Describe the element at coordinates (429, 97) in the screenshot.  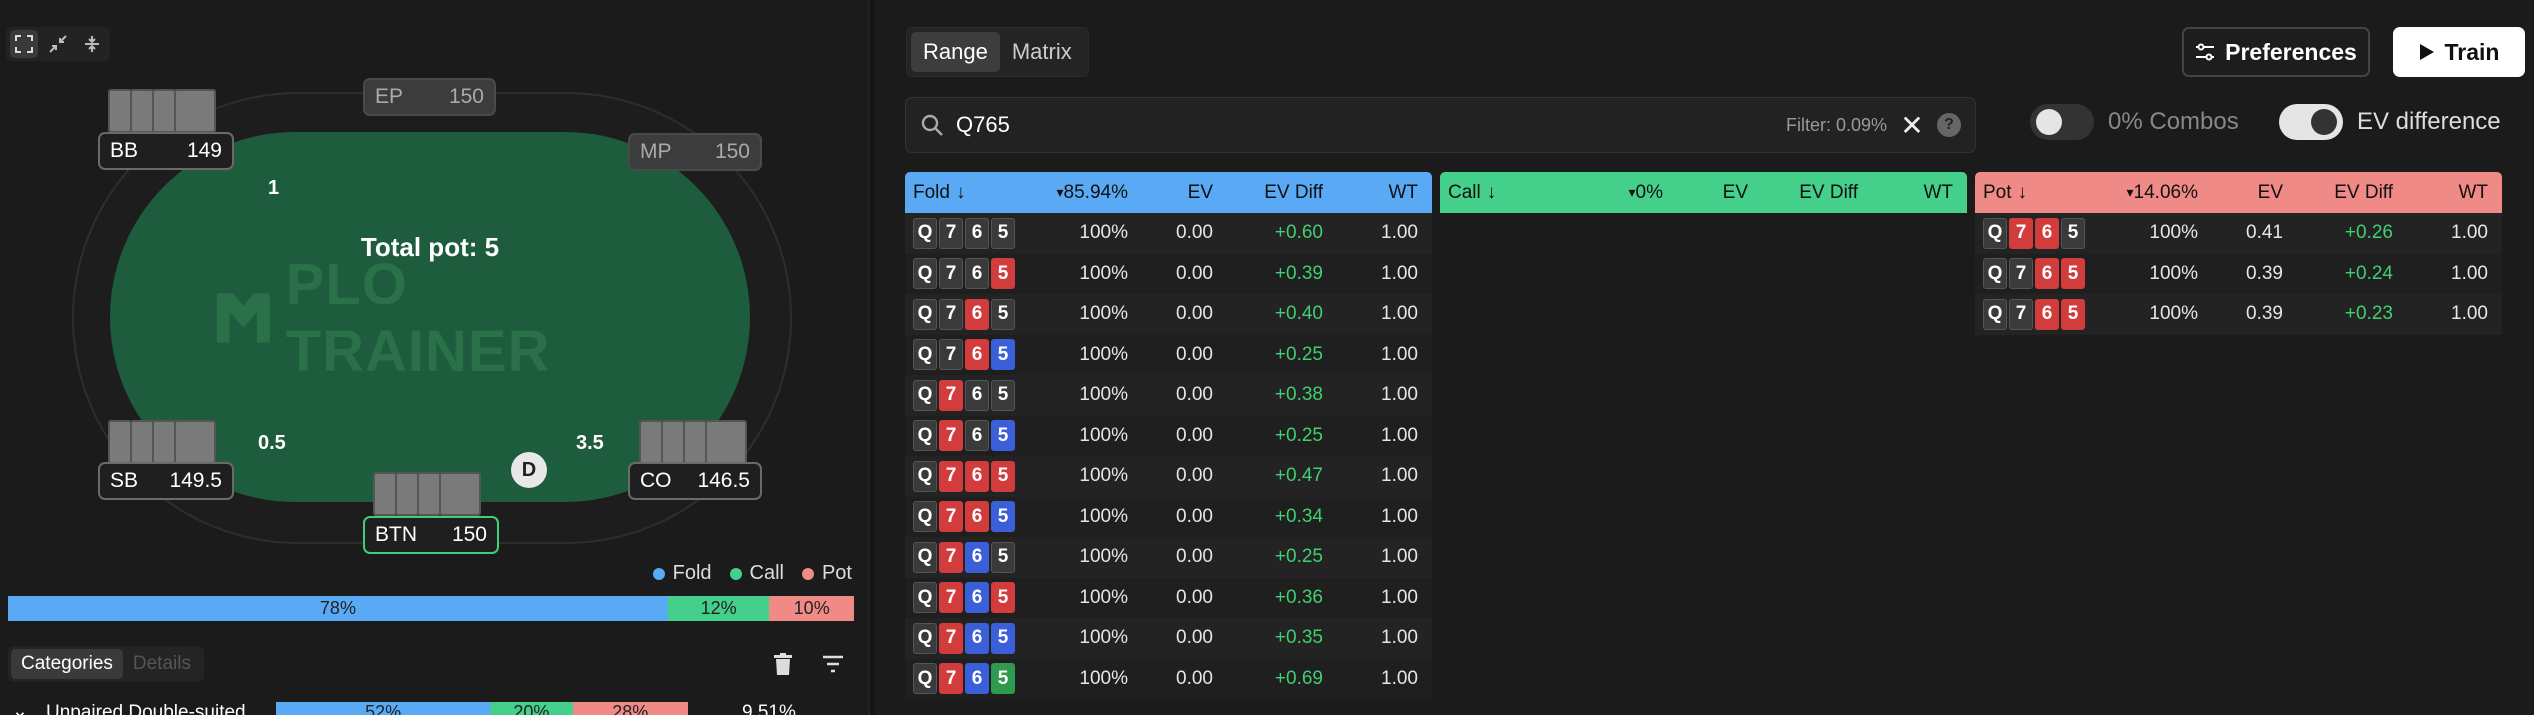
I see `seat-ep: EP 150` at that location.